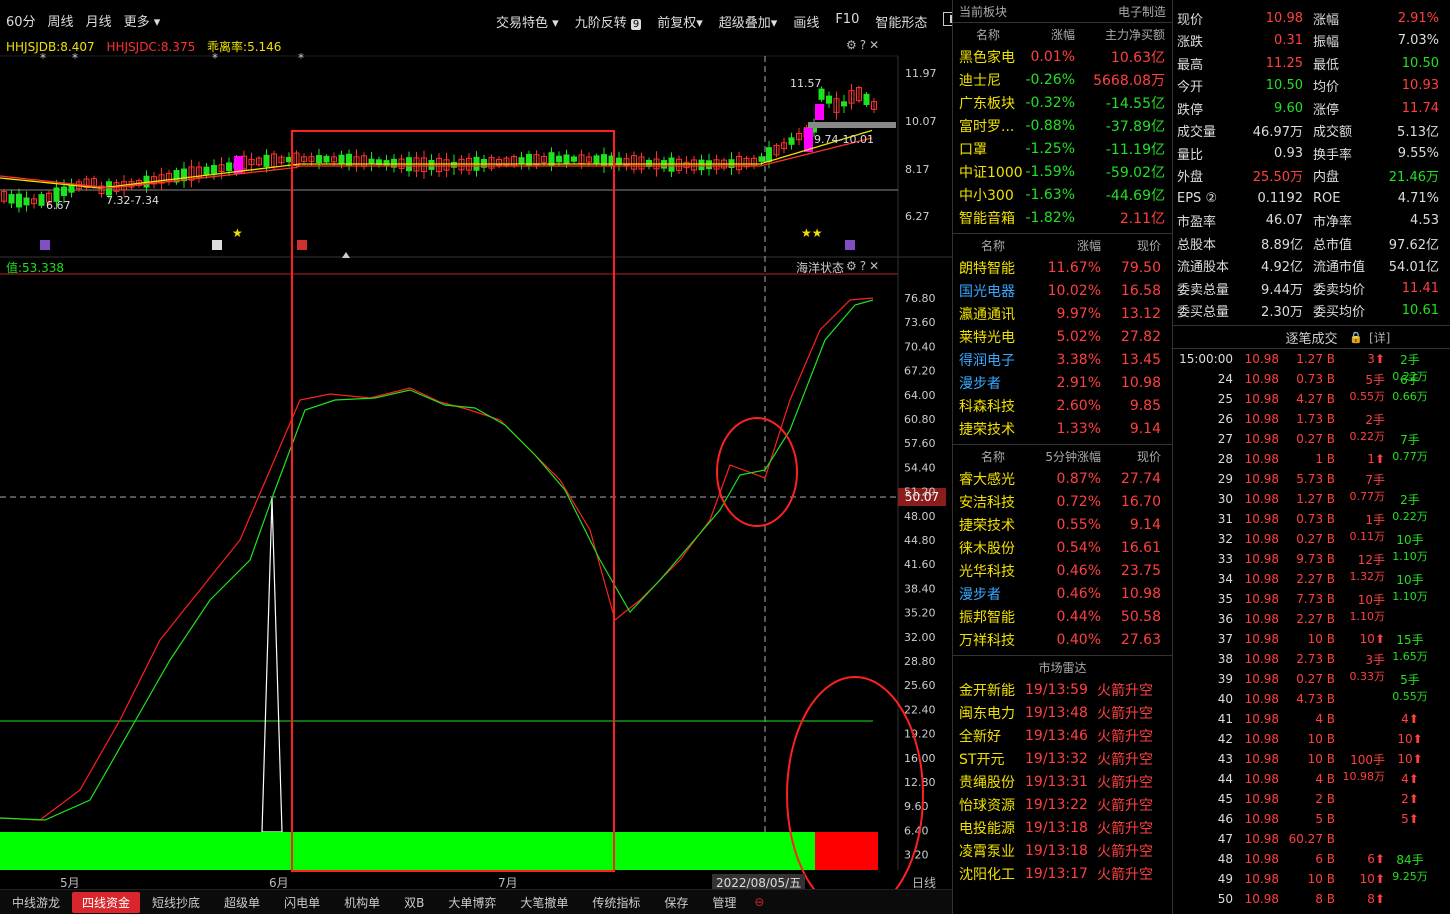 The width and height of the screenshot is (1450, 914). Describe the element at coordinates (1062, 79) in the screenshot. I see `table-row: 迪士尼 -0.26% 5668.08万` at that location.